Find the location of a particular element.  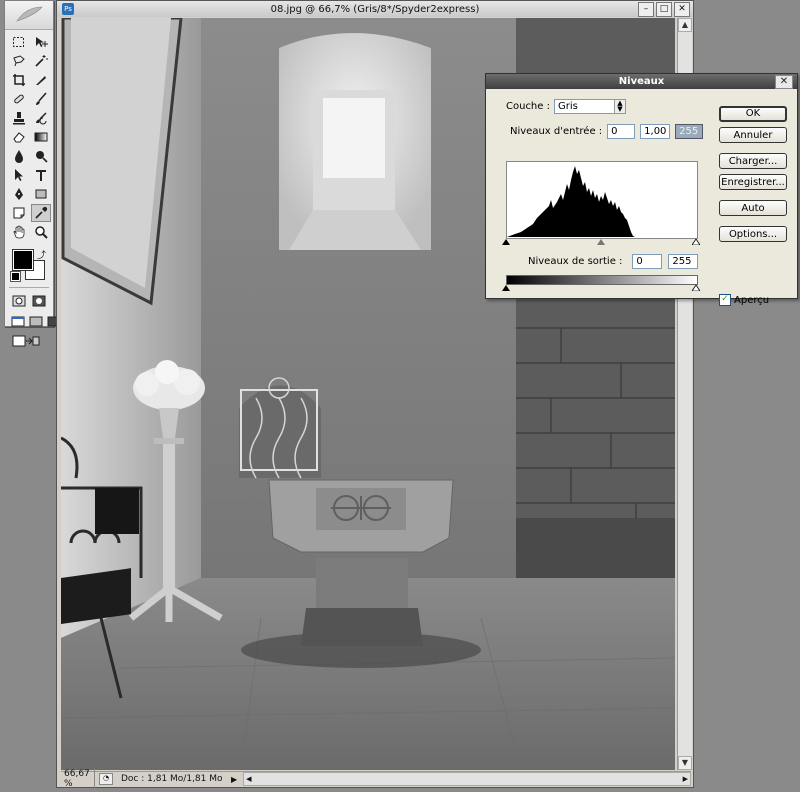

toolbox-divider is located at coordinates (29, 287).